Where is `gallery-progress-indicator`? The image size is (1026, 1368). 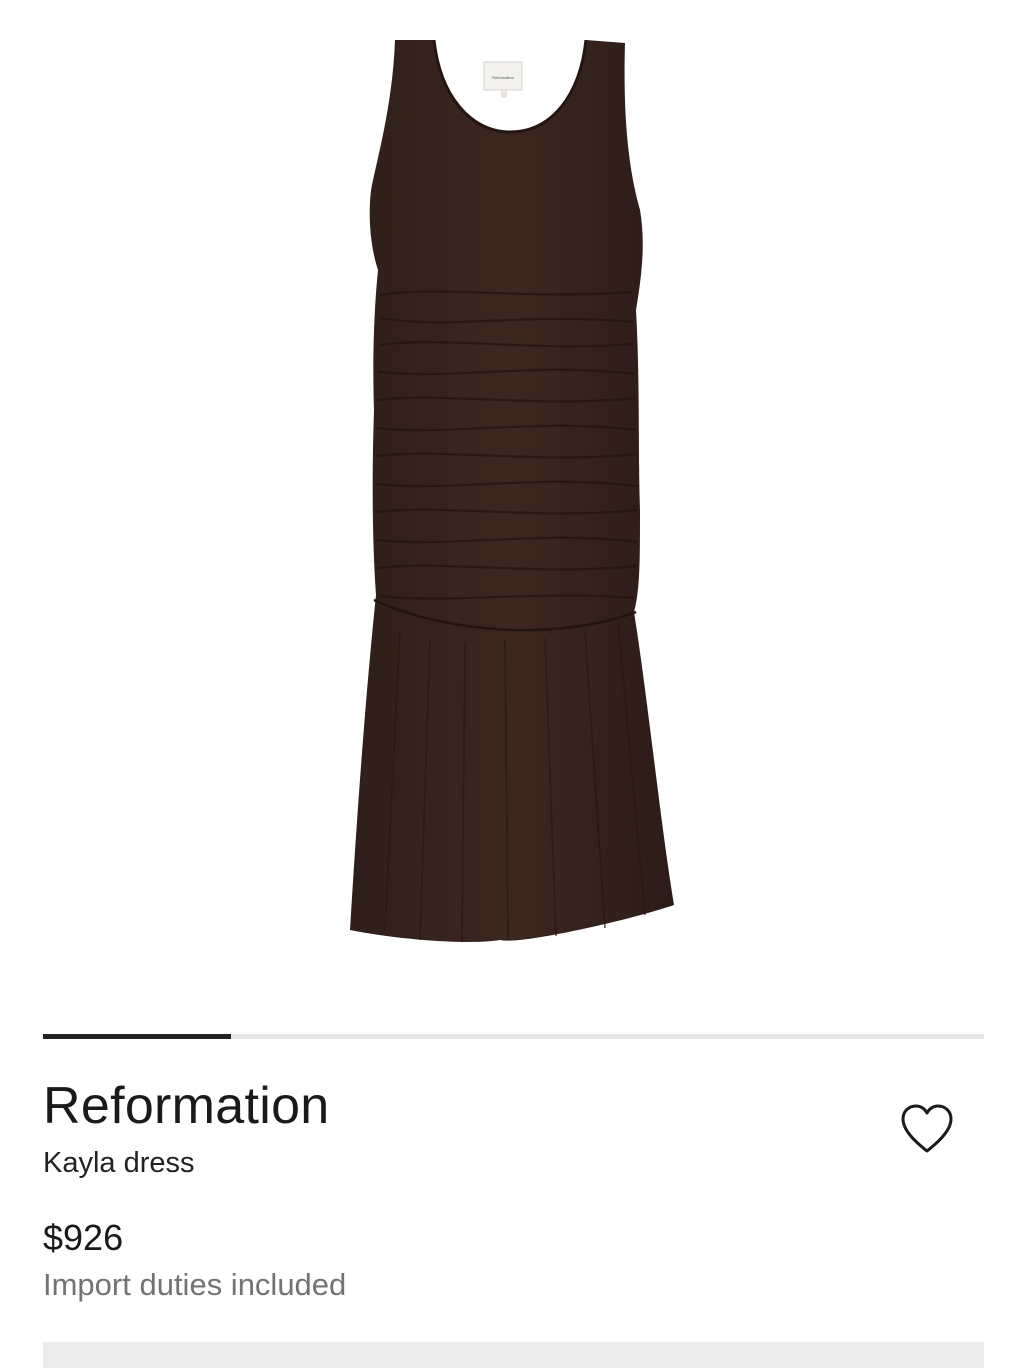
gallery-progress-indicator is located at coordinates (137, 1036).